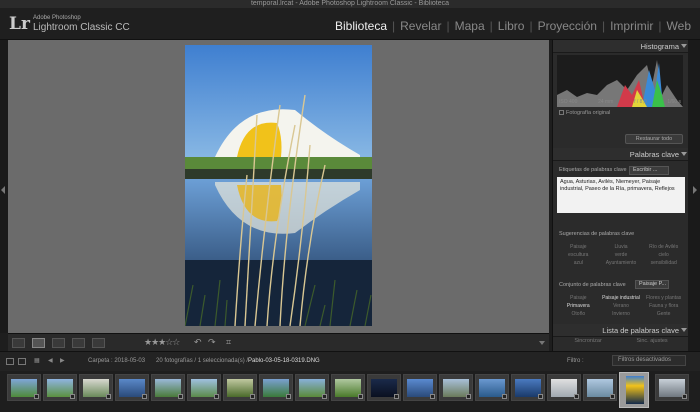 This screenshot has height=412, width=700. I want to click on grid-view-icon, so click(18, 343).